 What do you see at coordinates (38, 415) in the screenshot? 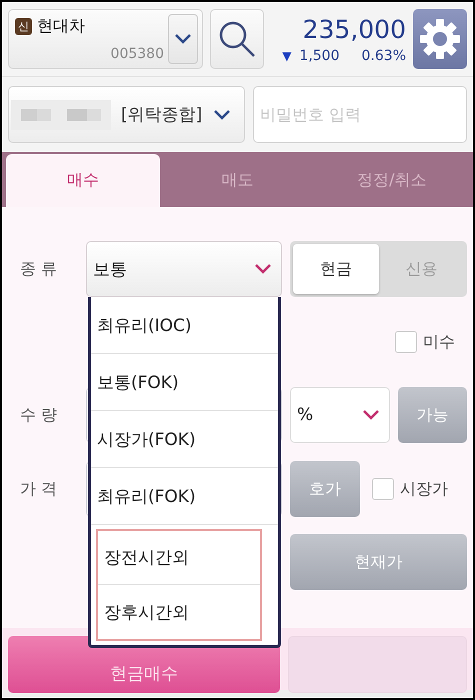
I see `field-label: 수 량` at bounding box center [38, 415].